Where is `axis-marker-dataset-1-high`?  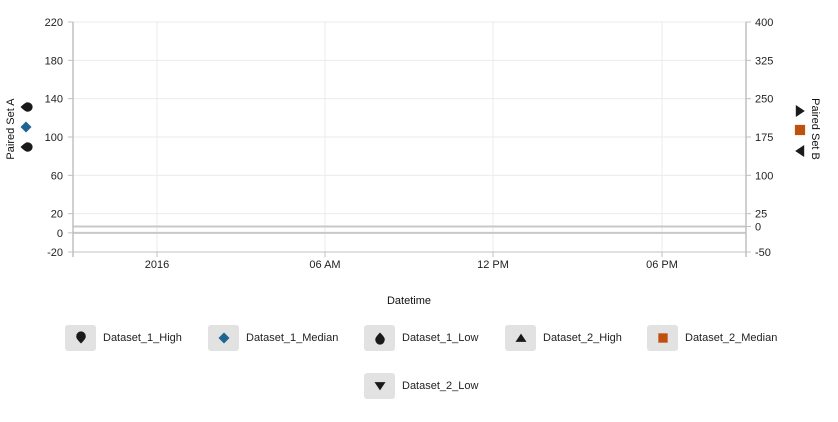
axis-marker-dataset-1-high is located at coordinates (26, 107).